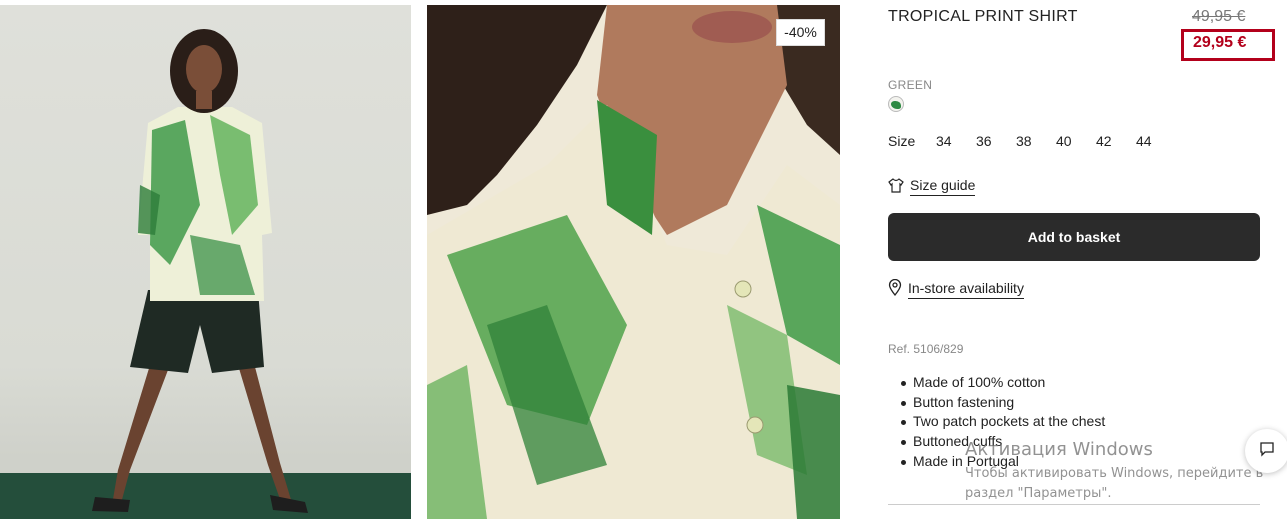  What do you see at coordinates (926, 349) in the screenshot?
I see `product-reference: Ref. 5106/829` at bounding box center [926, 349].